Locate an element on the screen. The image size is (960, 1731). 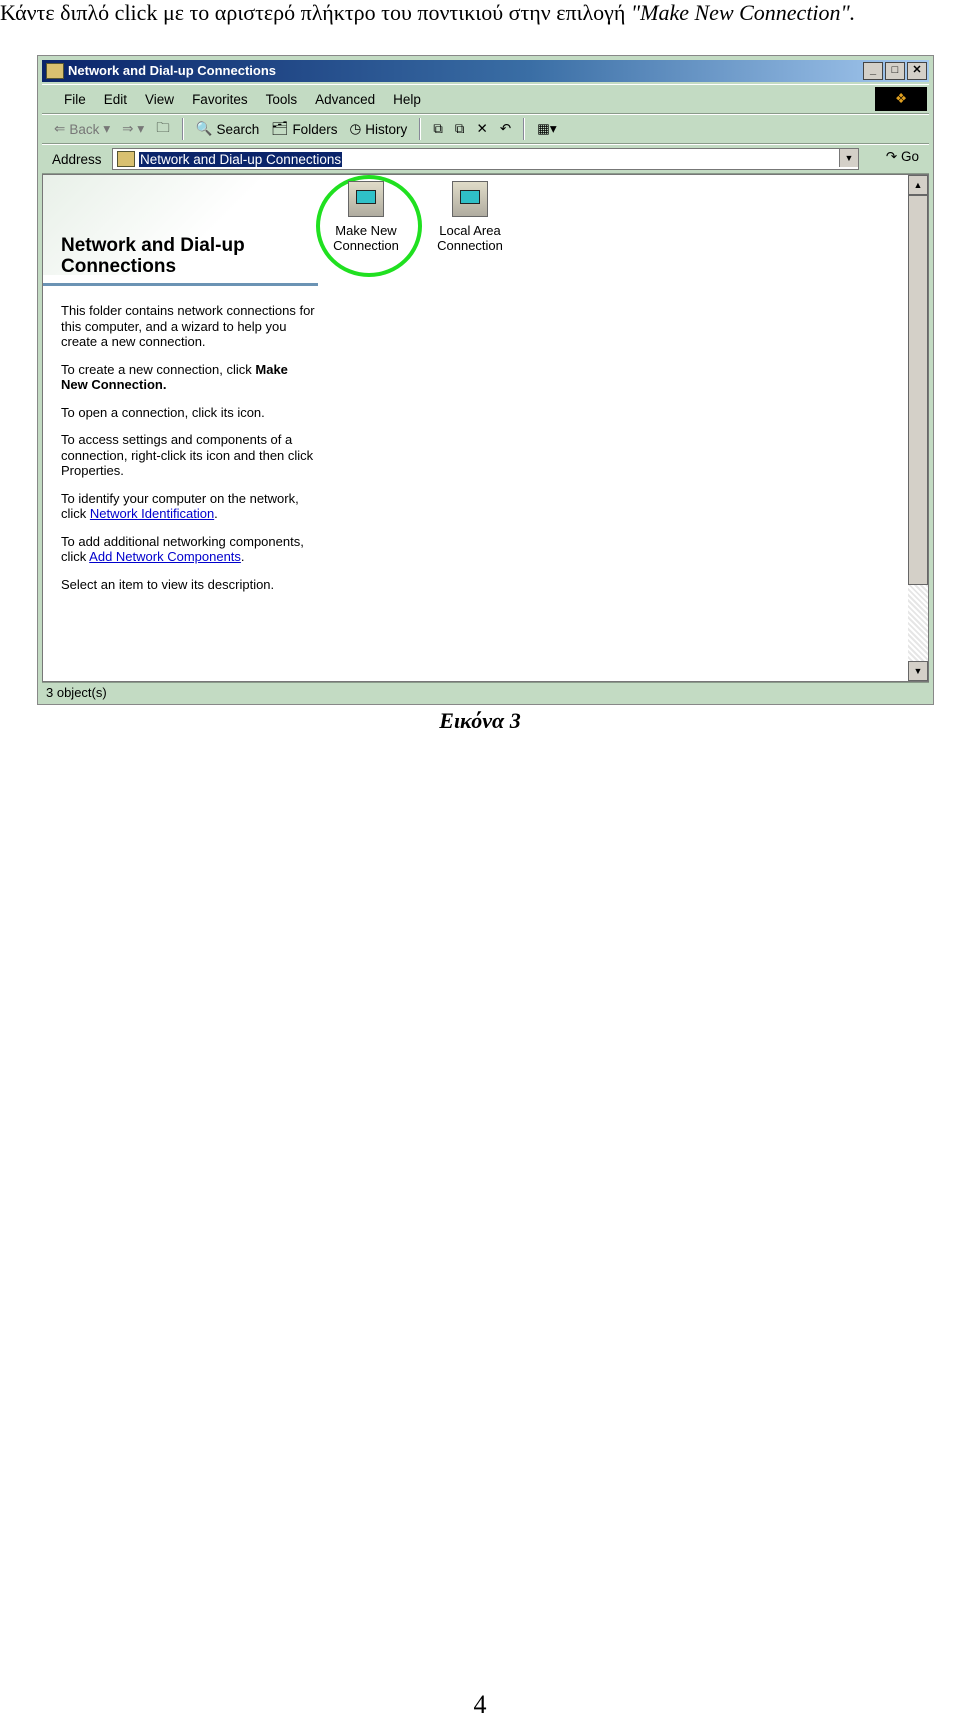
up-folder-button: 🗀 is located at coordinates (163, 129).